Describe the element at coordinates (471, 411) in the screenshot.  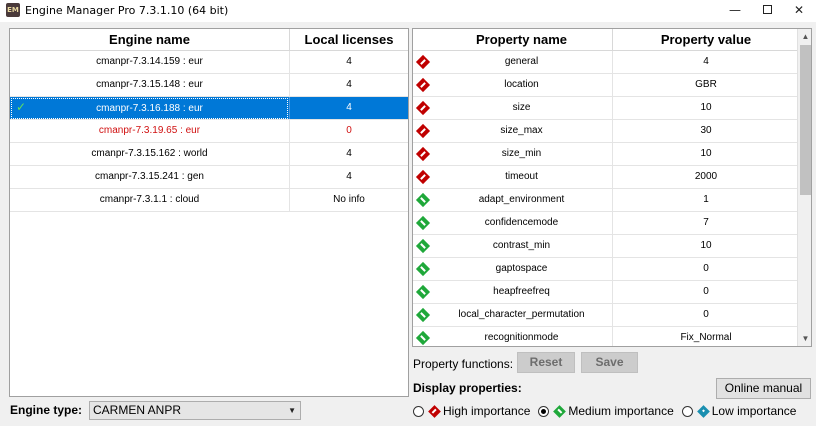
I see `radio-high-importance: High importance` at that location.